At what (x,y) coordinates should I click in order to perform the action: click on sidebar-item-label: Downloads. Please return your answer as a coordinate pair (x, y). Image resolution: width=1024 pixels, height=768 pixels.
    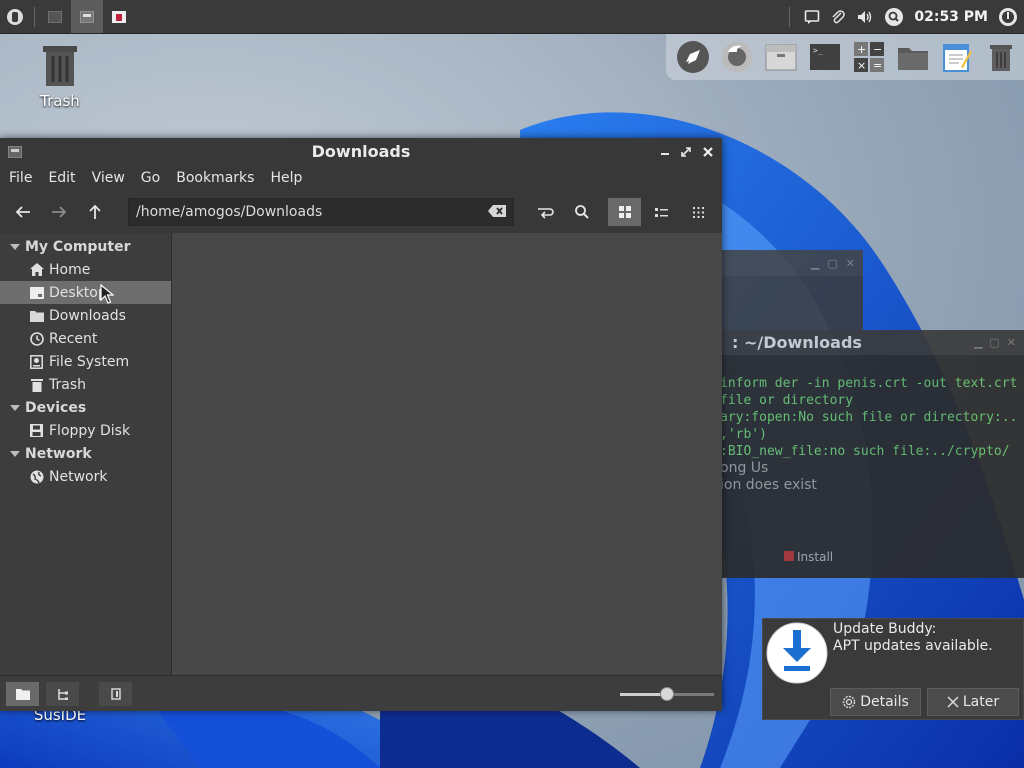
    Looking at the image, I should click on (87, 315).